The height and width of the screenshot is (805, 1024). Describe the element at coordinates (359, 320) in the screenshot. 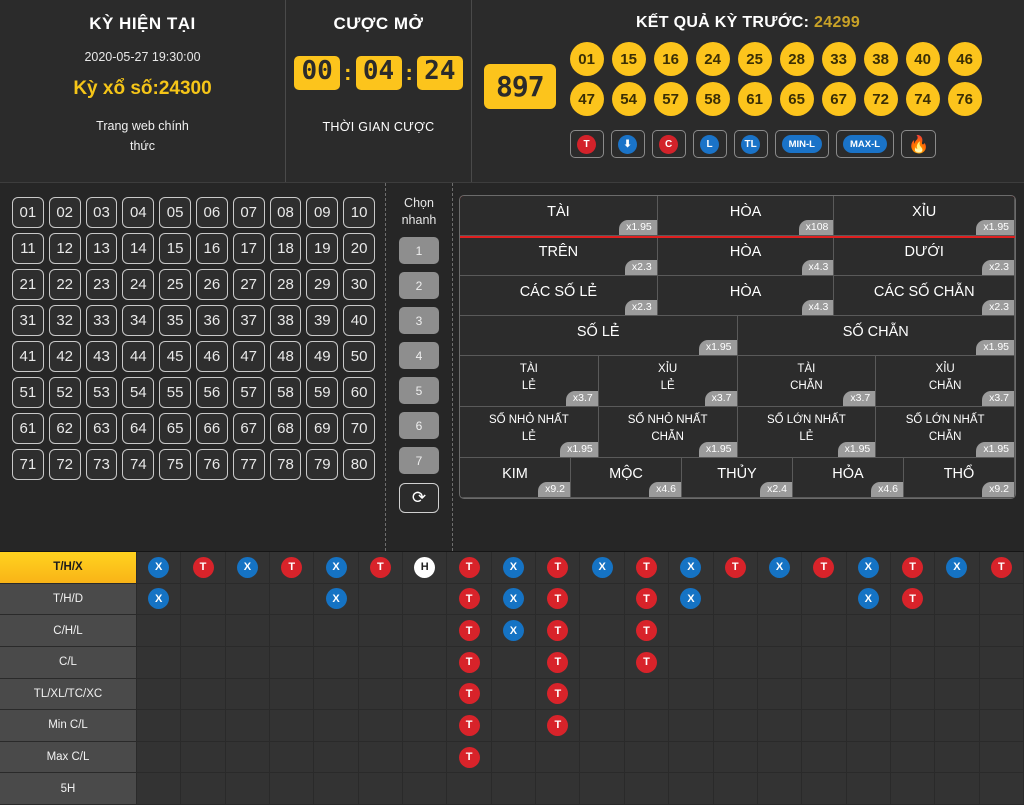

I see `number-cell: 40` at that location.